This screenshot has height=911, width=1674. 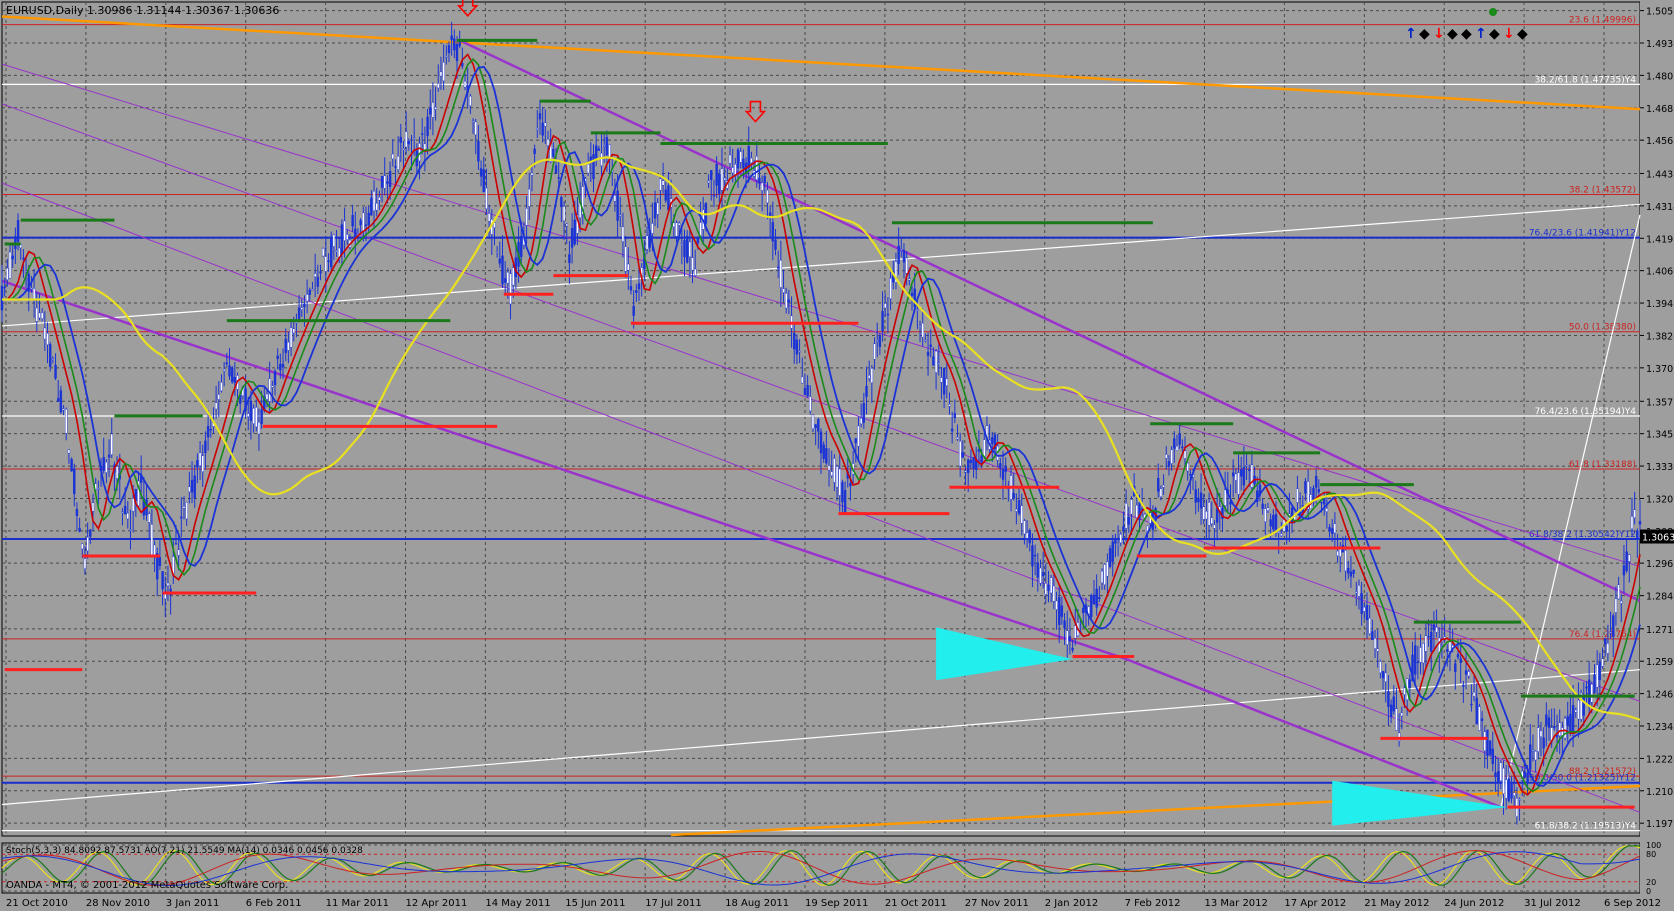 What do you see at coordinates (1522, 34) in the screenshot?
I see `fractal-mark: ◆` at bounding box center [1522, 34].